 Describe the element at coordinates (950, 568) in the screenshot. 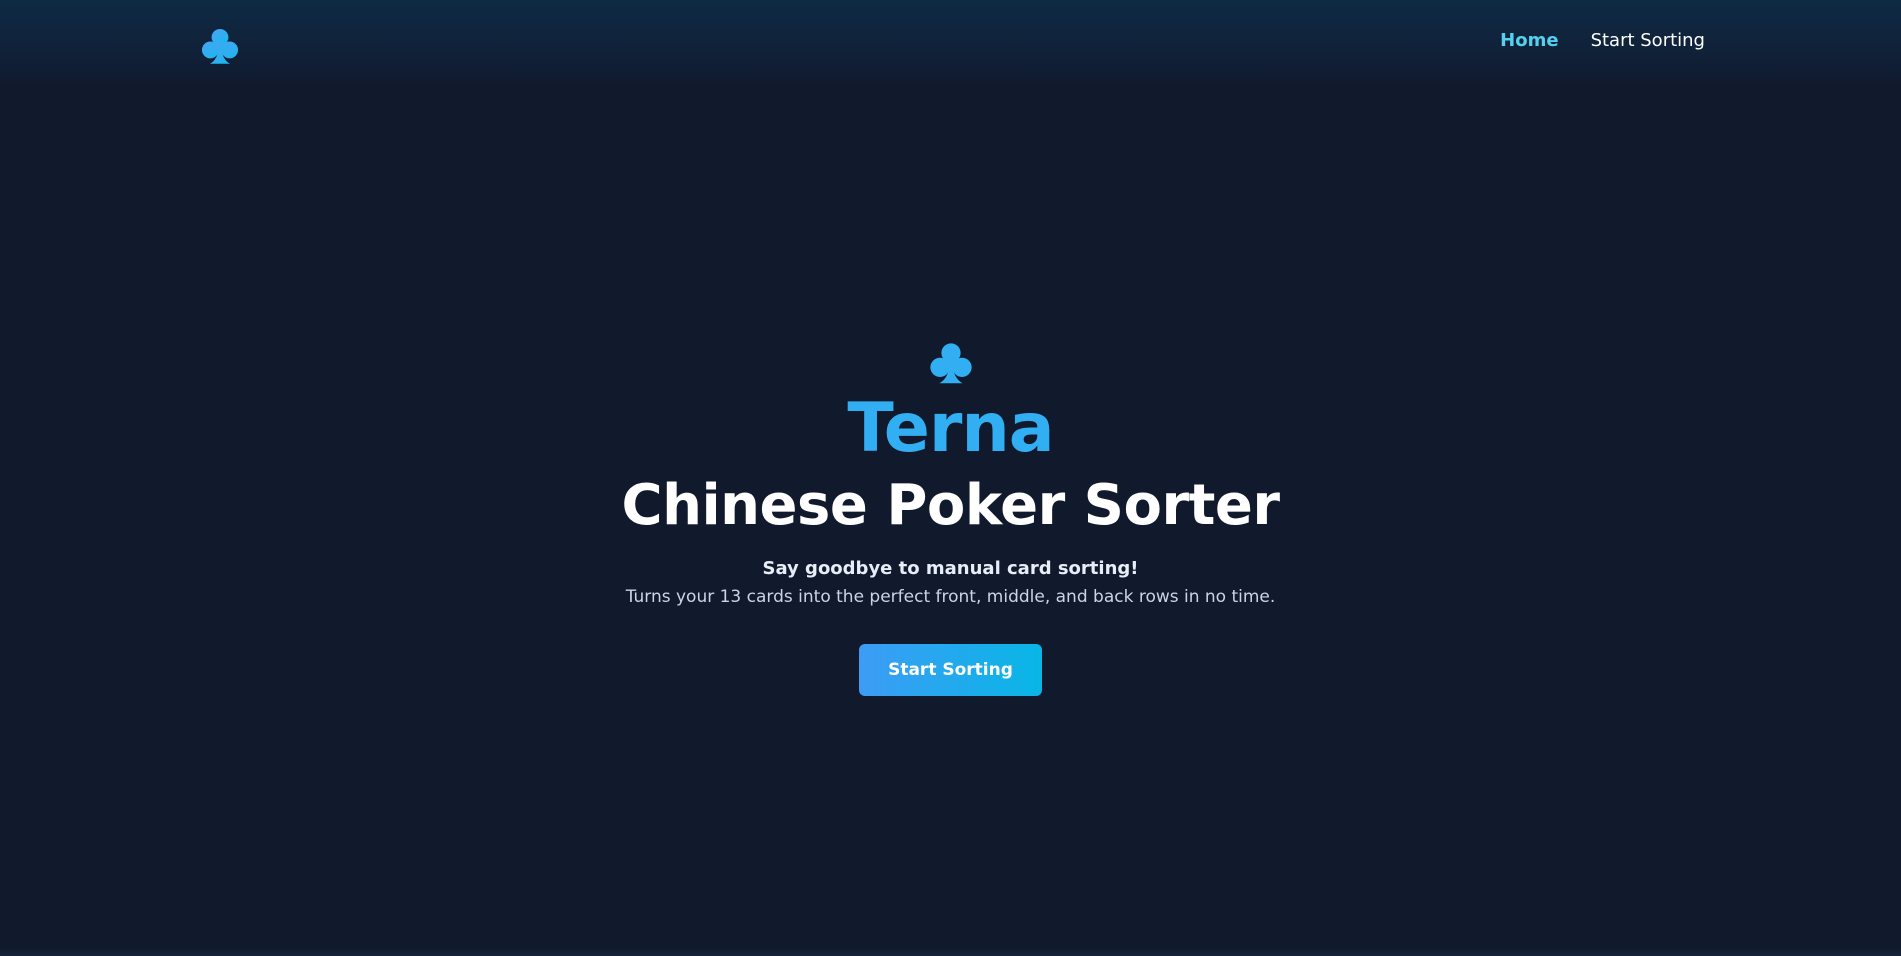

I see `tagline: Say goodbye to manual card sorting!` at that location.